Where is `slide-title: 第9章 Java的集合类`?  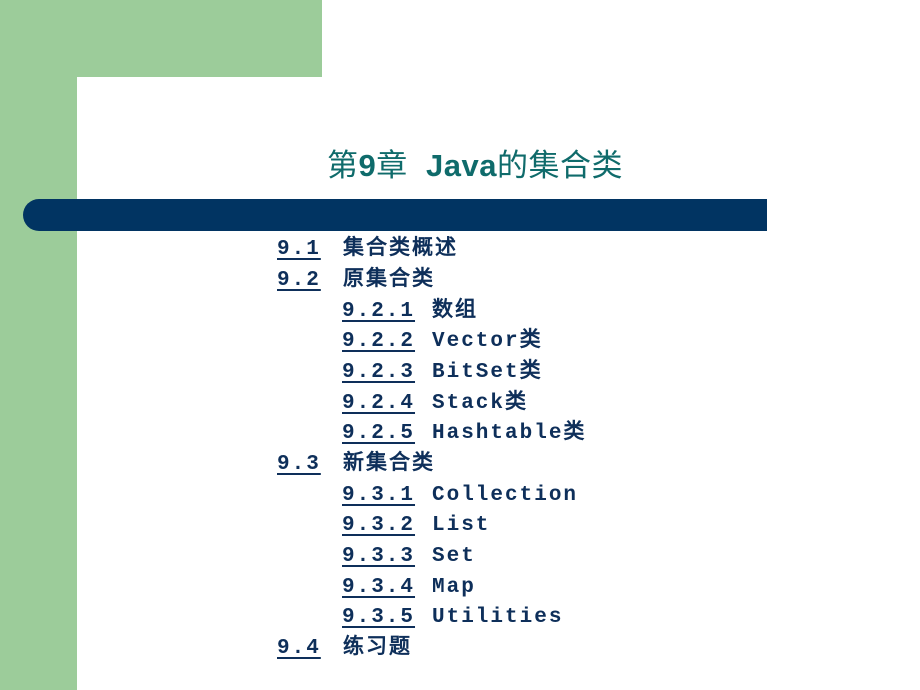
slide-title: 第9章 Java的集合类 is located at coordinates (460, 162).